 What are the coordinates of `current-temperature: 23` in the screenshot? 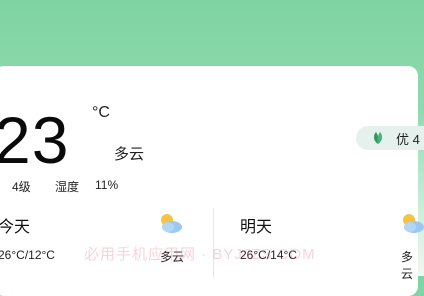 It's located at (35, 140).